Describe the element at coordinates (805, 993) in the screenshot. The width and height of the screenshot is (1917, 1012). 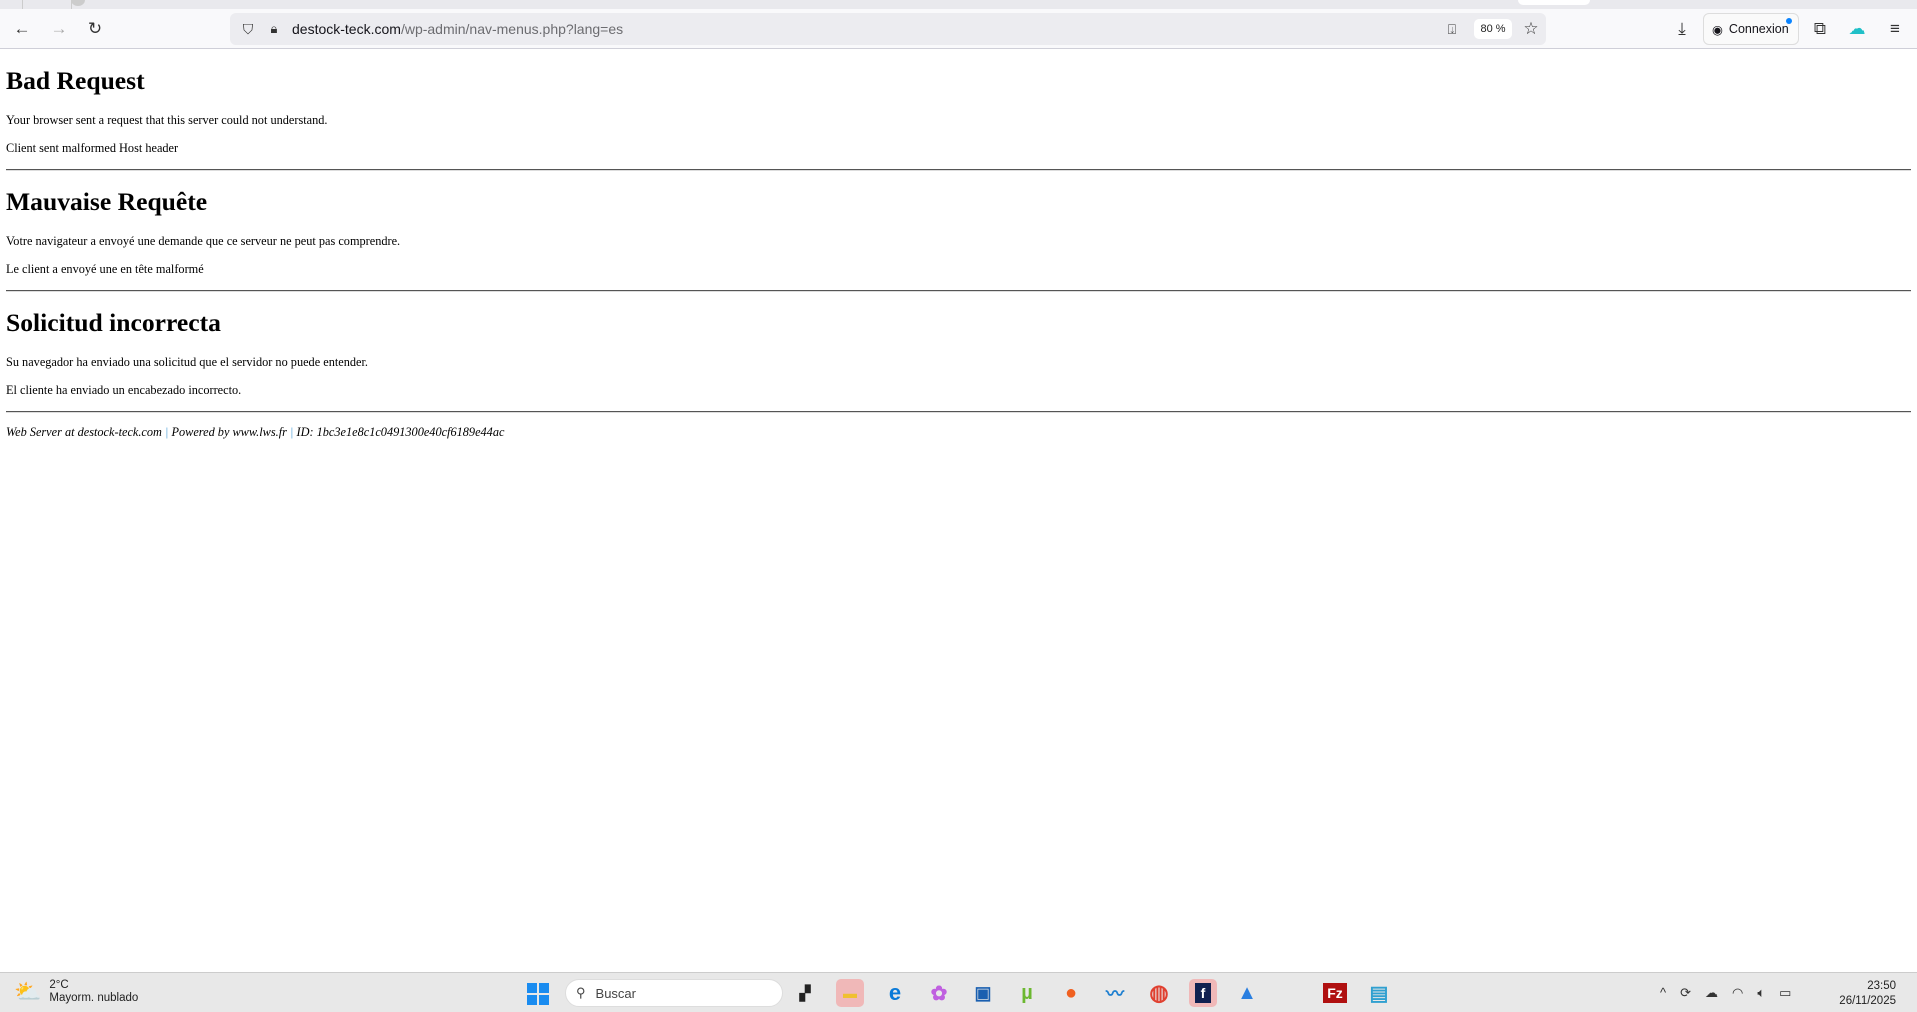
I see `task-view-icon: ▞` at that location.